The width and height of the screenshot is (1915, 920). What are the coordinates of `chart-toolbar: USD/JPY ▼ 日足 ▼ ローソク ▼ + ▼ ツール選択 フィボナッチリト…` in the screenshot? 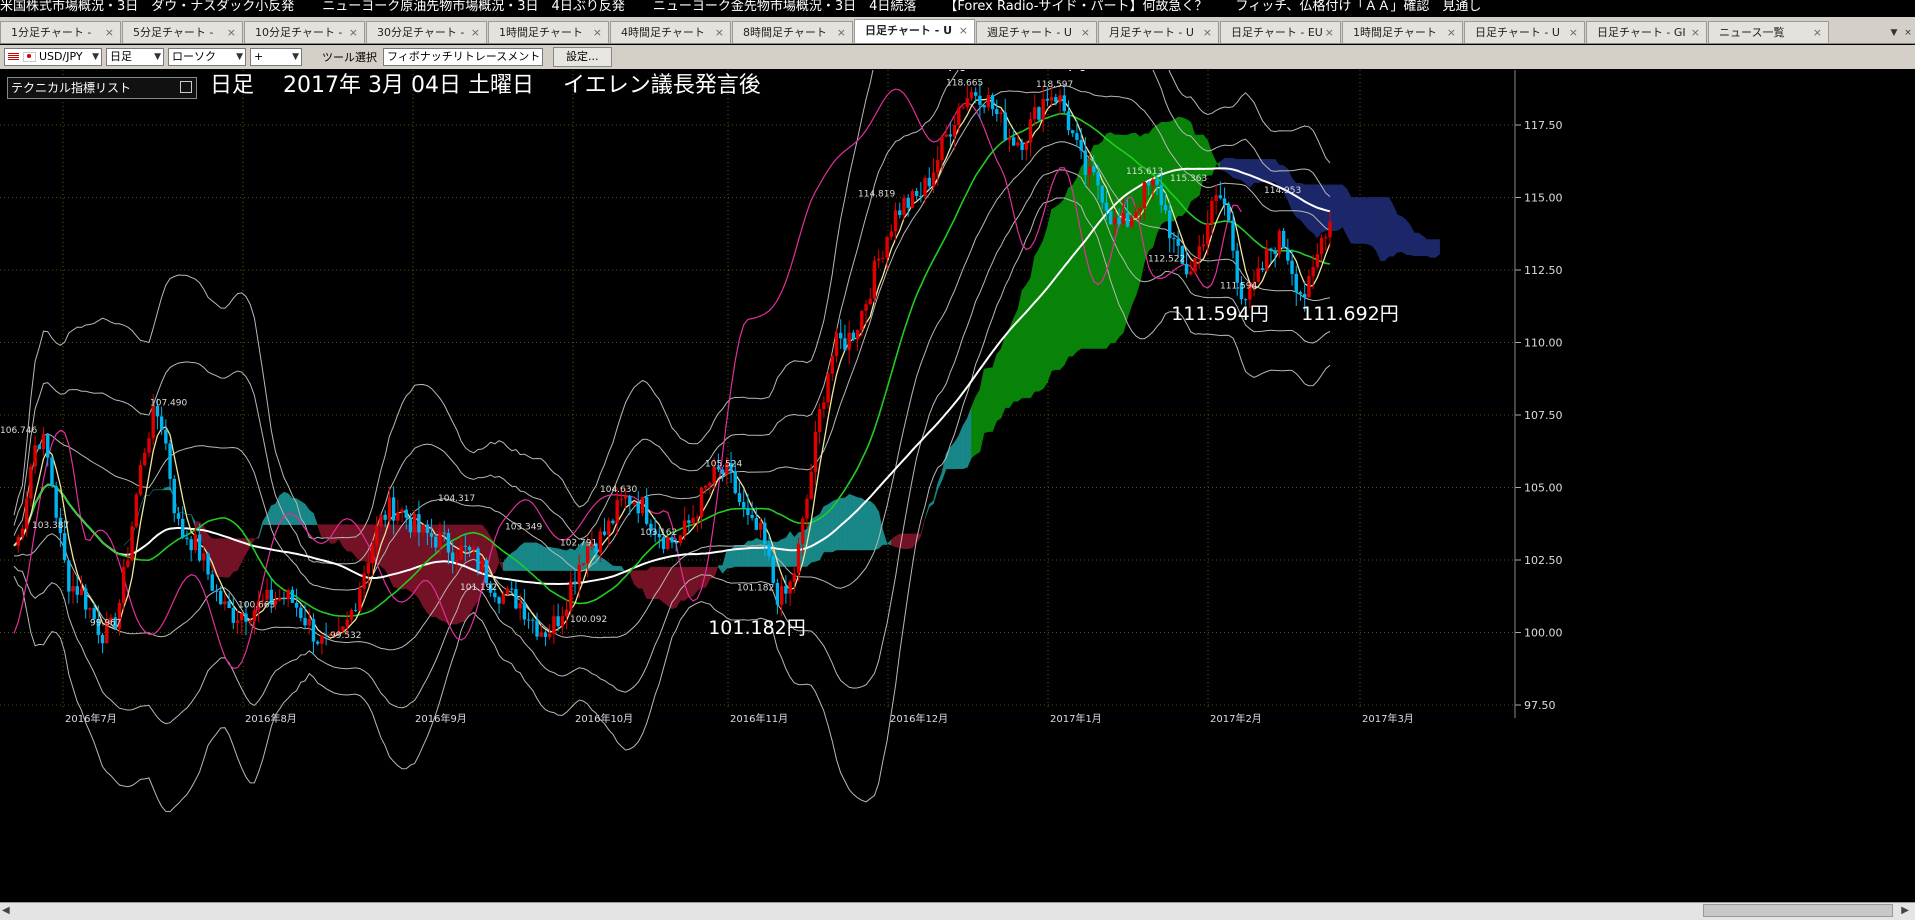 It's located at (957, 57).